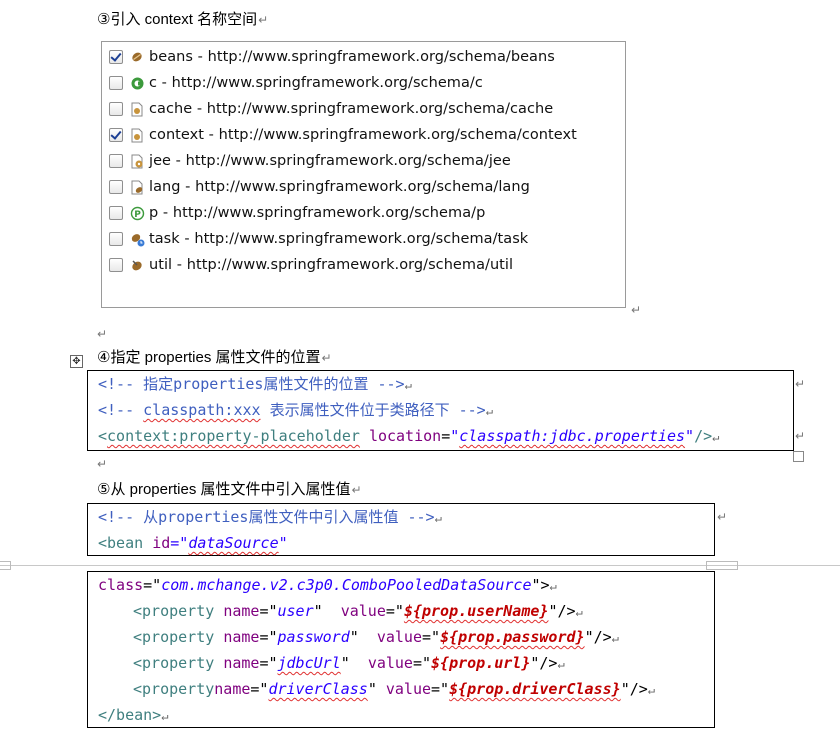  What do you see at coordinates (137, 239) in the screenshot?
I see `task-icon` at bounding box center [137, 239].